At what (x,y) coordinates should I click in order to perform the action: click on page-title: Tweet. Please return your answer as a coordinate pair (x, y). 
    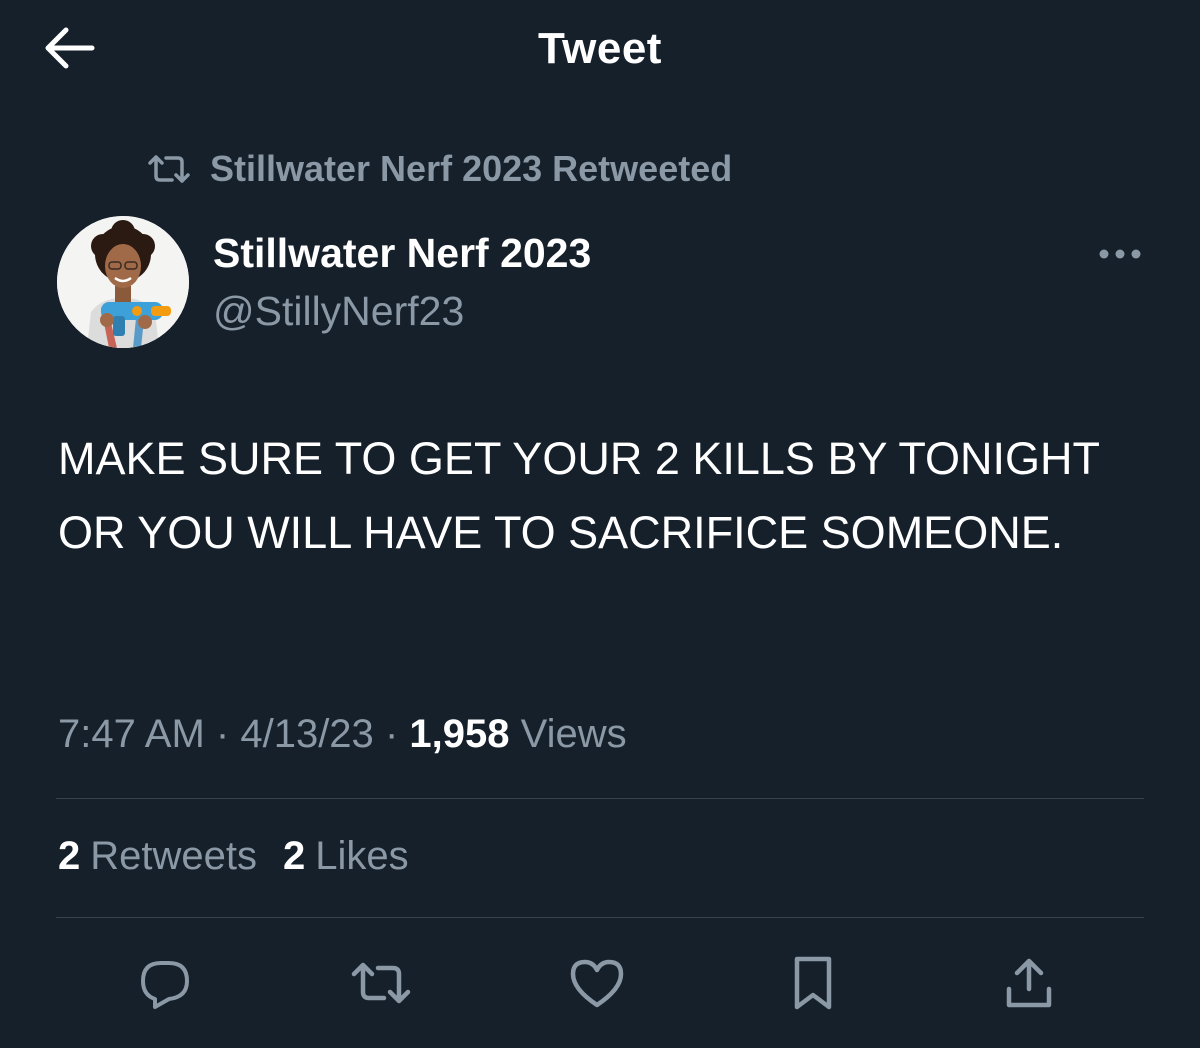
    Looking at the image, I should click on (600, 48).